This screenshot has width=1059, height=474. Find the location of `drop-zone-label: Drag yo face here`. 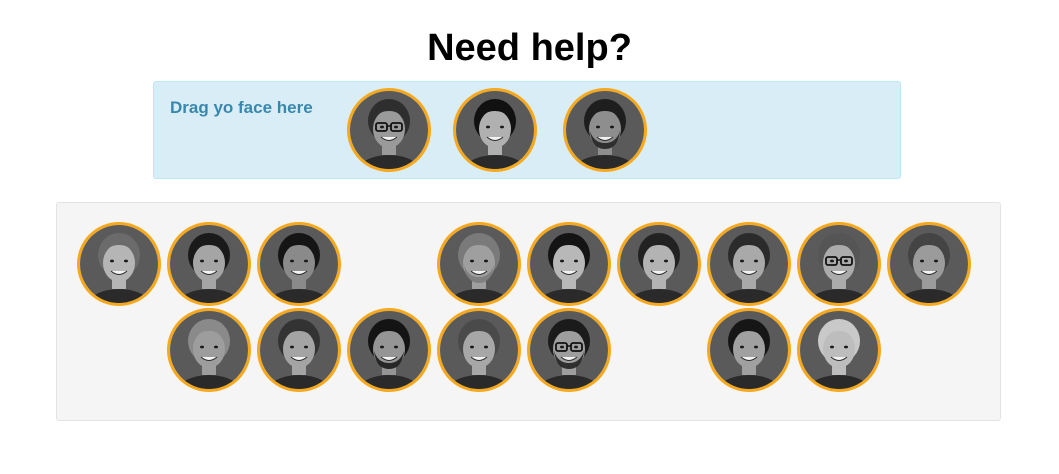

drop-zone-label: Drag yo face here is located at coordinates (241, 107).